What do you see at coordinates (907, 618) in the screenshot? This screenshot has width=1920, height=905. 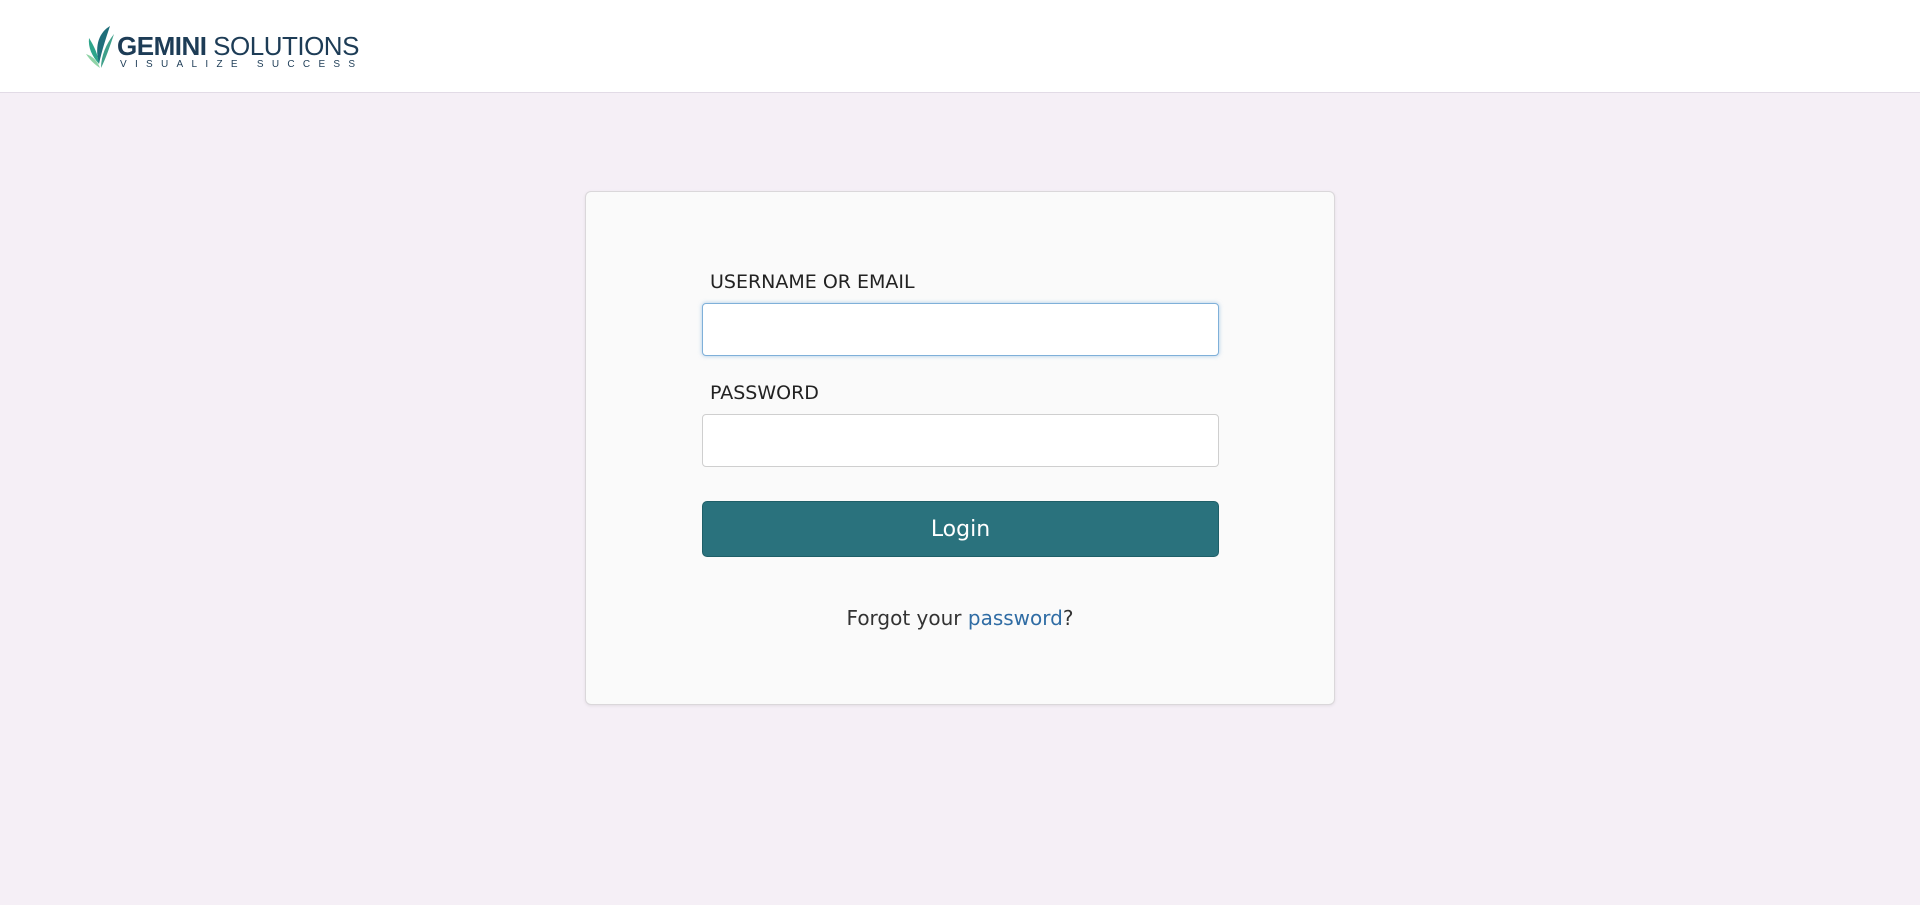 I see `forgot-prefix: Forgot your` at bounding box center [907, 618].